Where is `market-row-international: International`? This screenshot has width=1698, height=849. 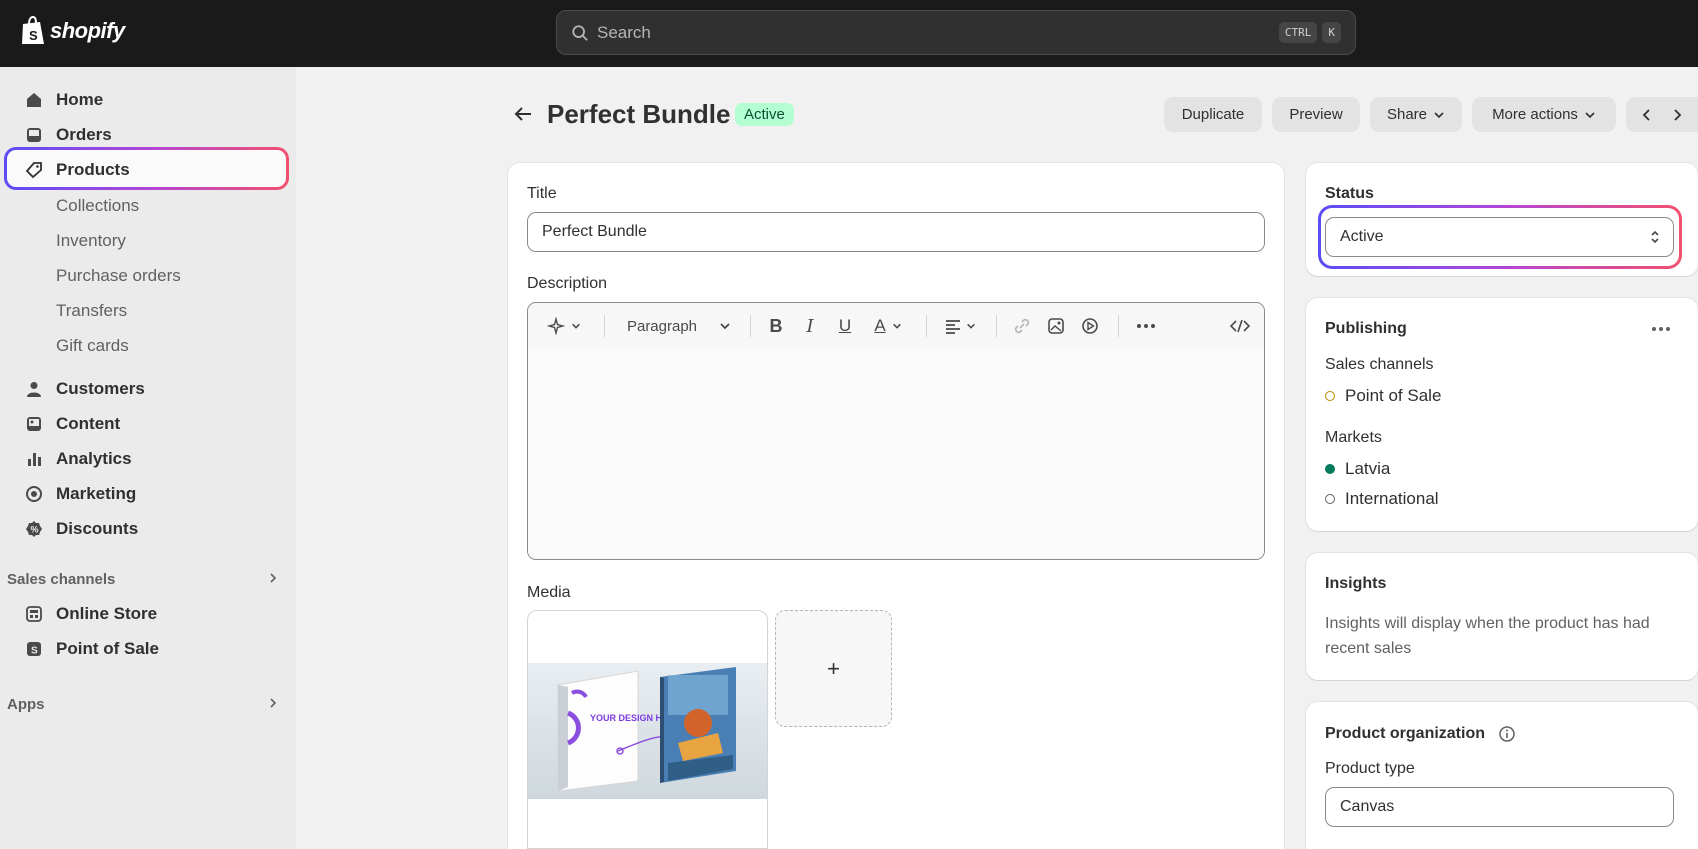 market-row-international: International is located at coordinates (1382, 499).